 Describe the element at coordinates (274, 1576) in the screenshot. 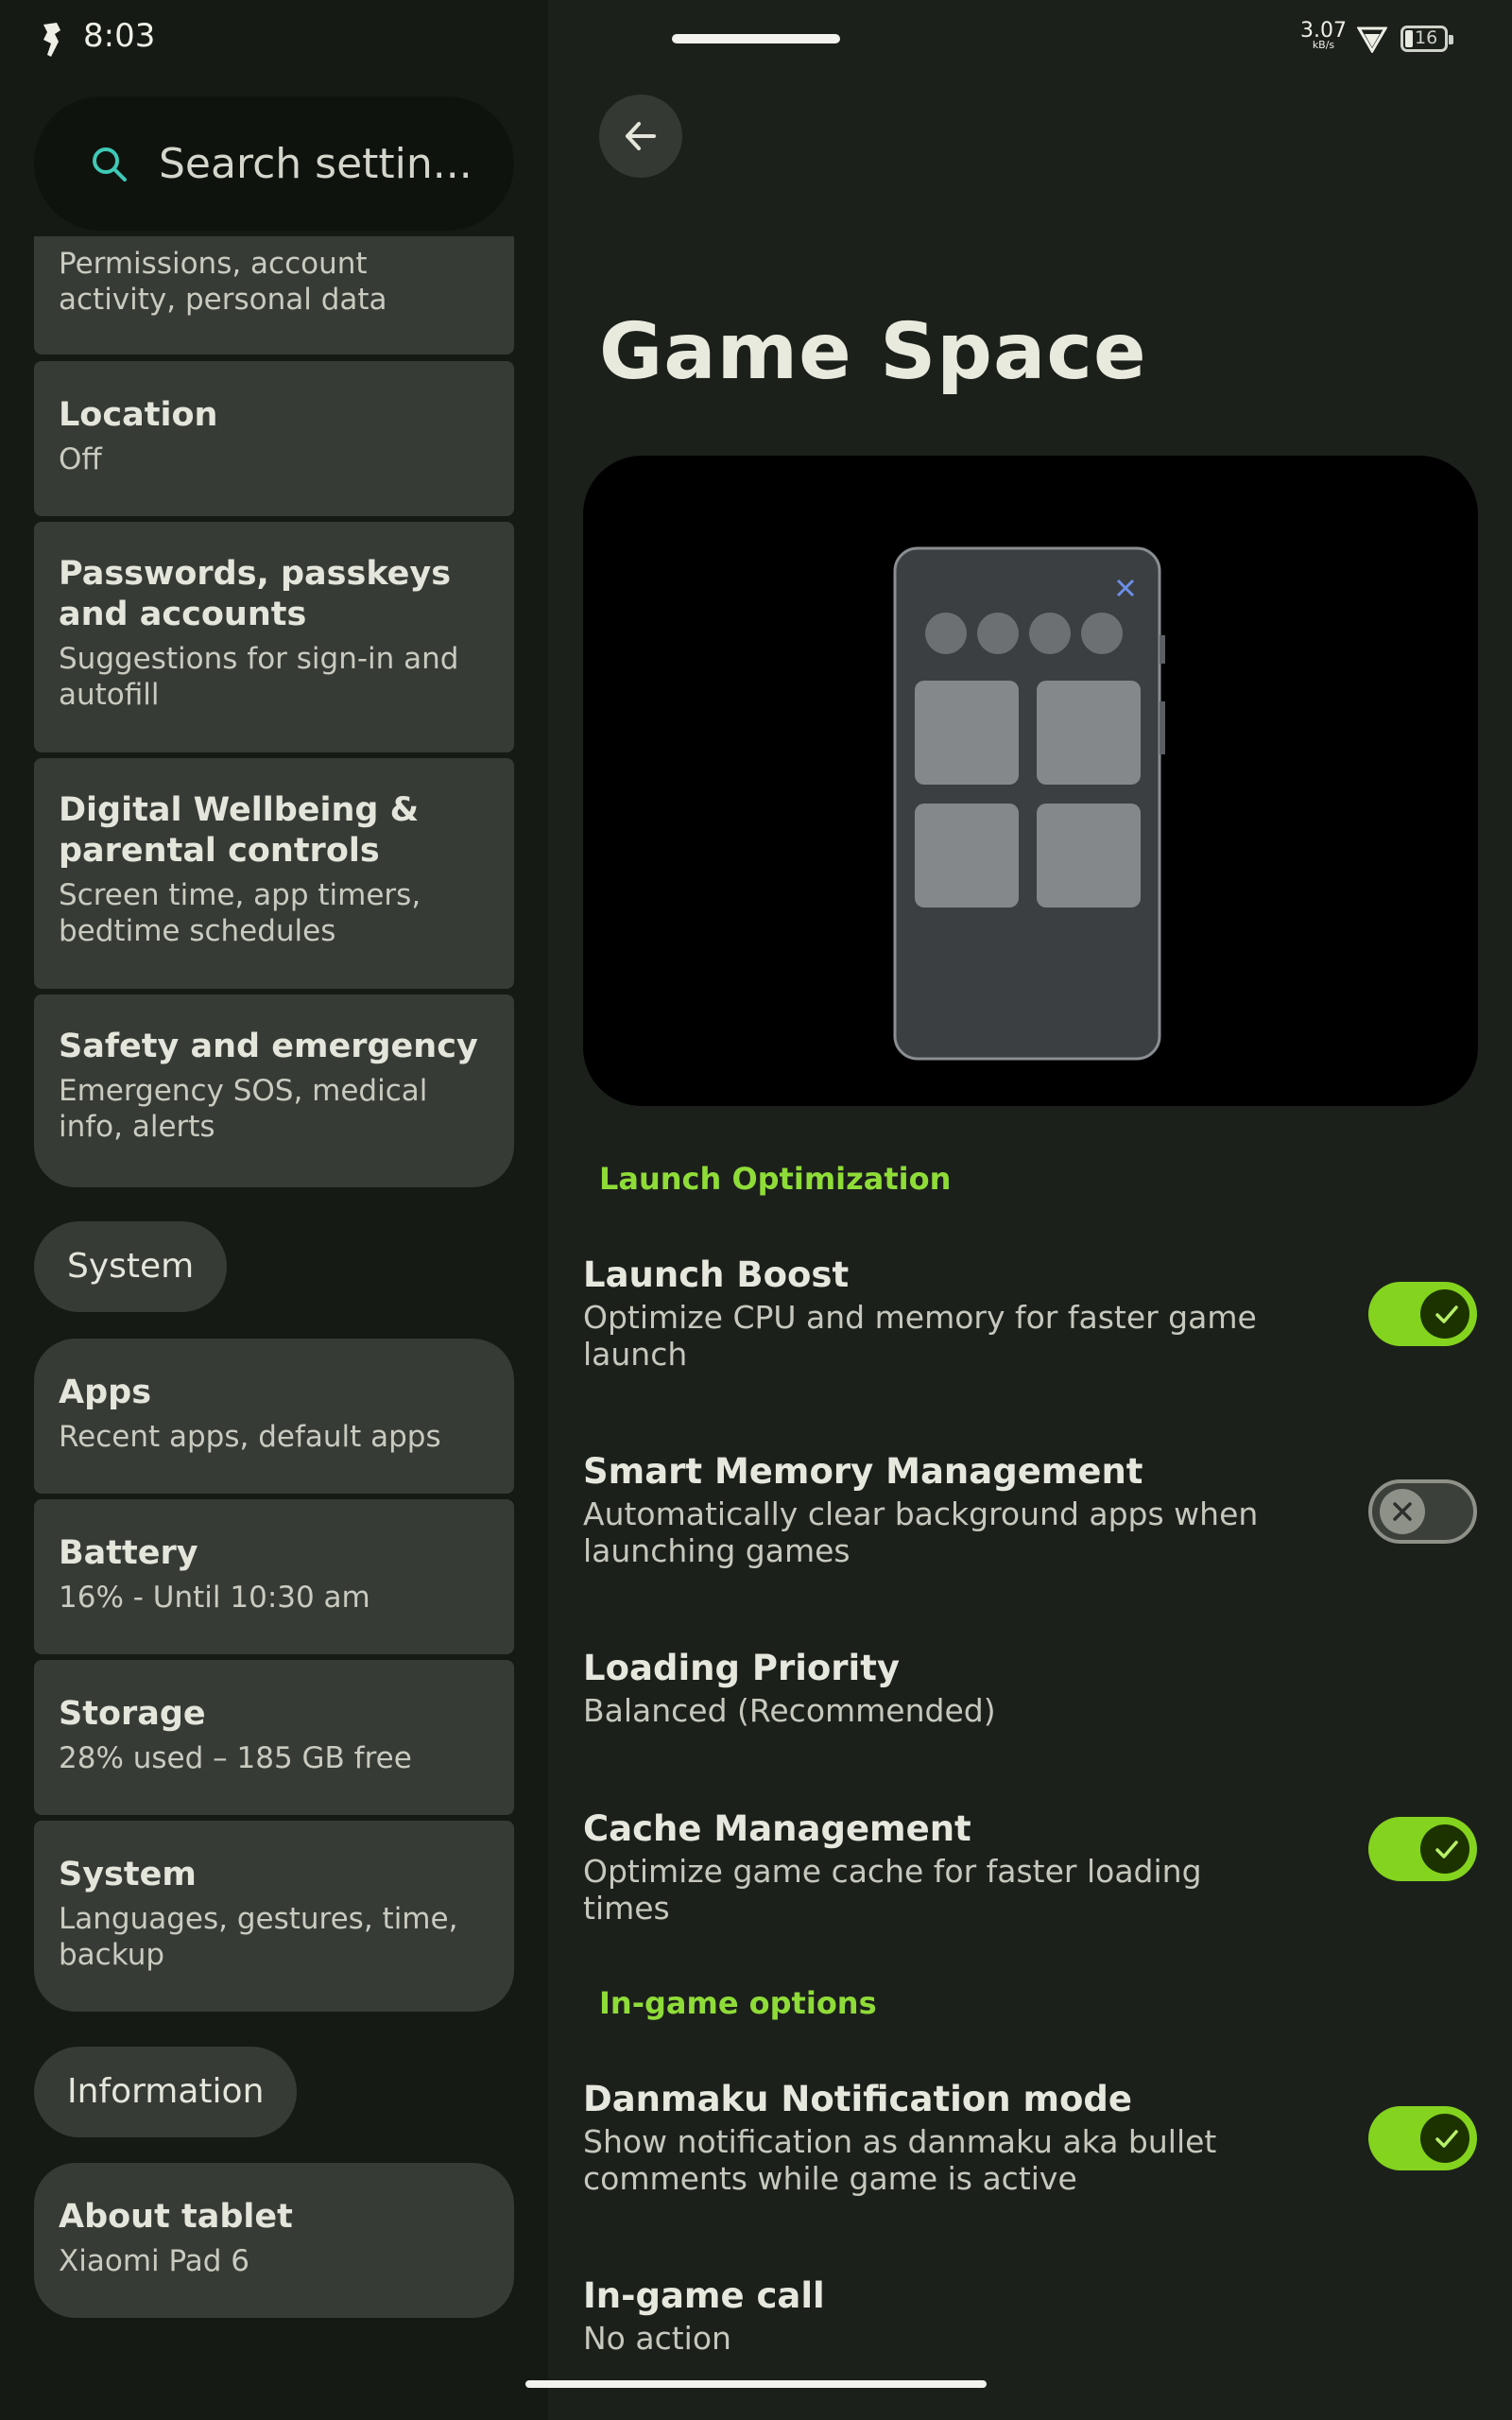

I see `sidebar-item-battery: Battery 16% - Until 10:30 am` at that location.